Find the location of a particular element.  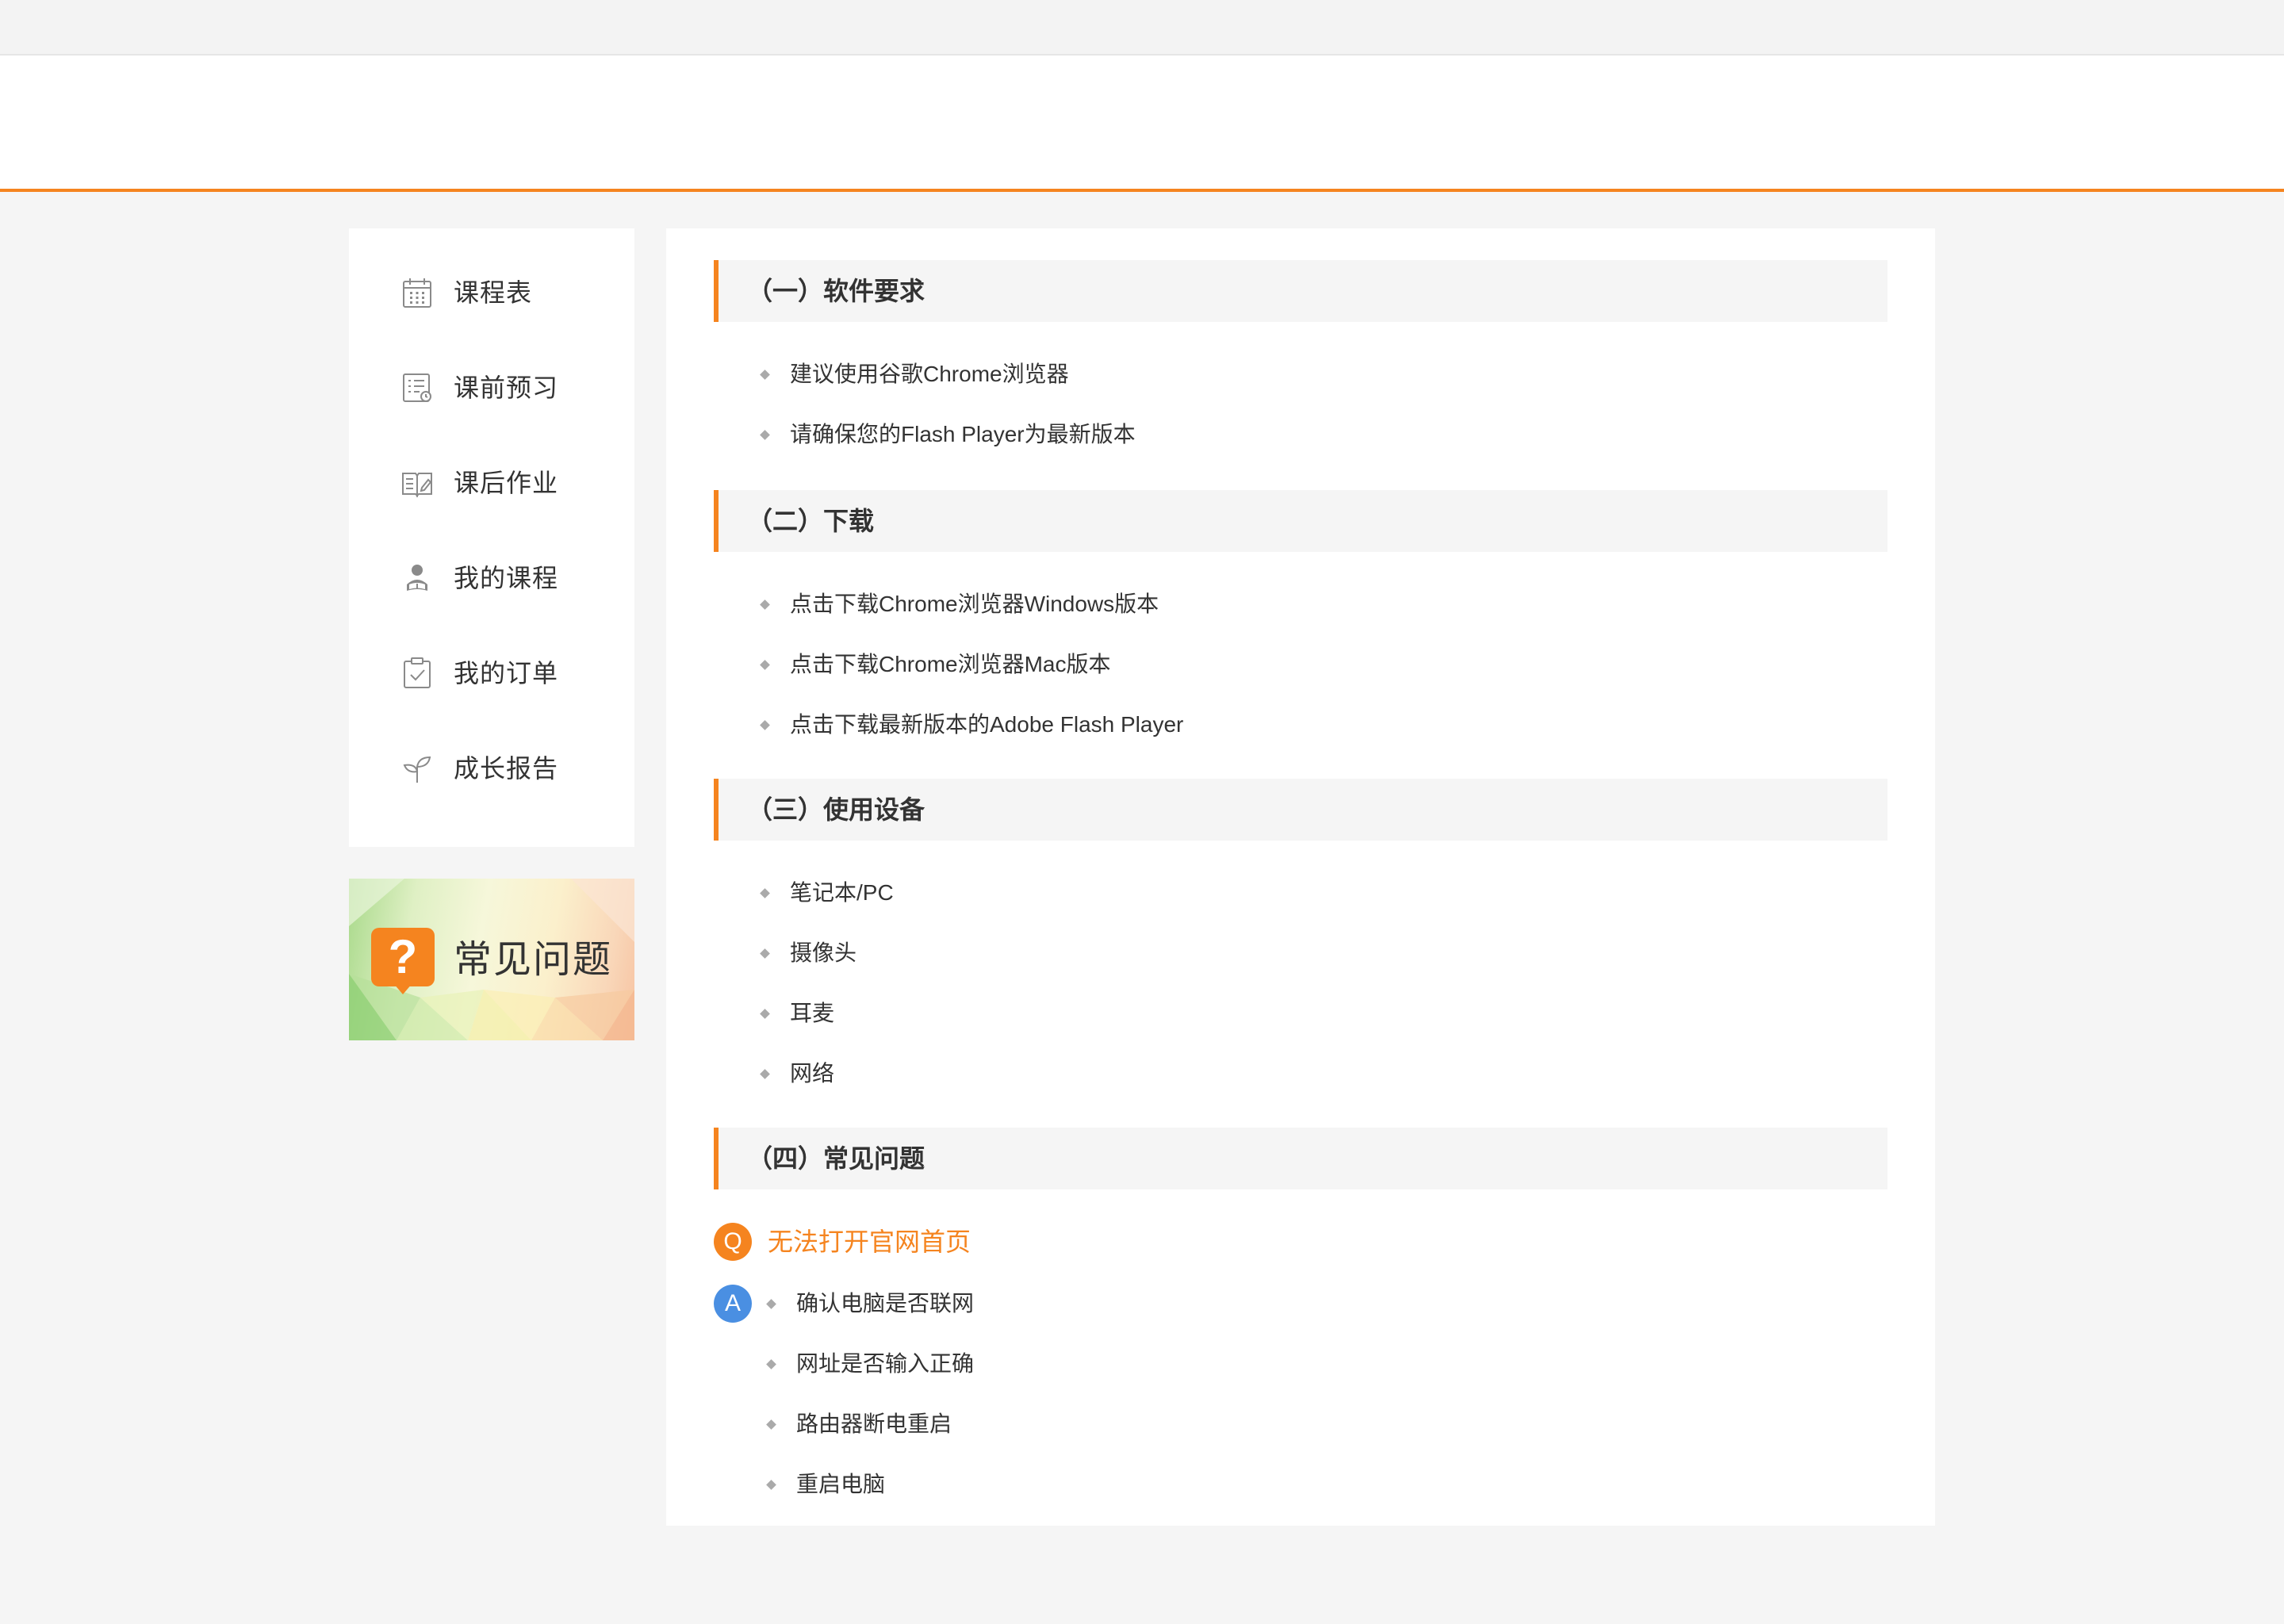

answer-badge-icon: A is located at coordinates (733, 1304).